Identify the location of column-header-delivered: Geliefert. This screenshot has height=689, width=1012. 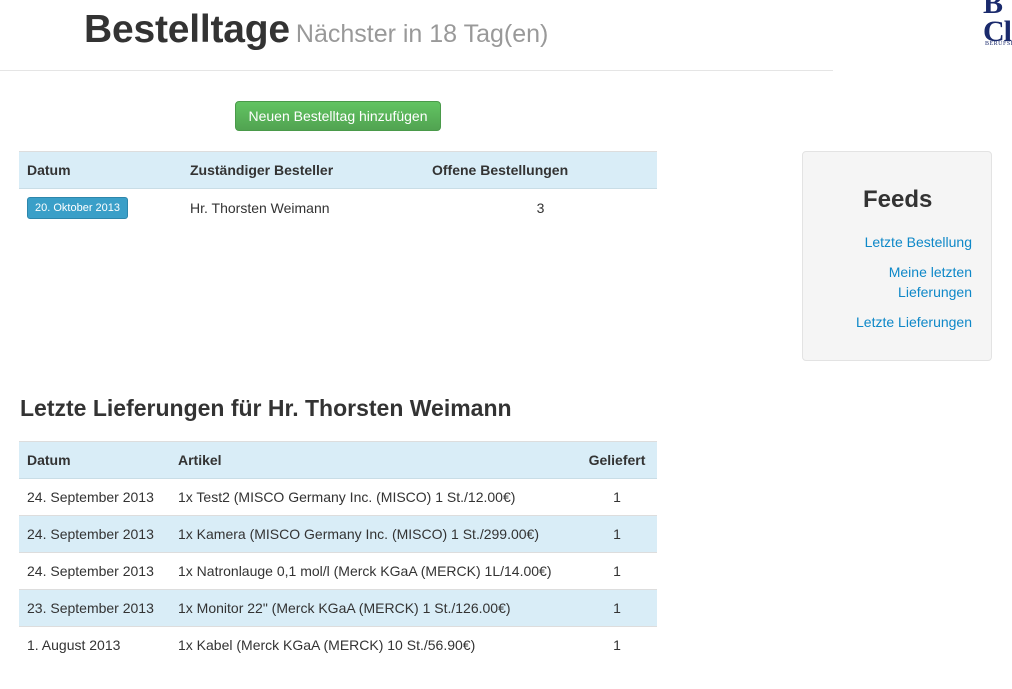
(617, 460).